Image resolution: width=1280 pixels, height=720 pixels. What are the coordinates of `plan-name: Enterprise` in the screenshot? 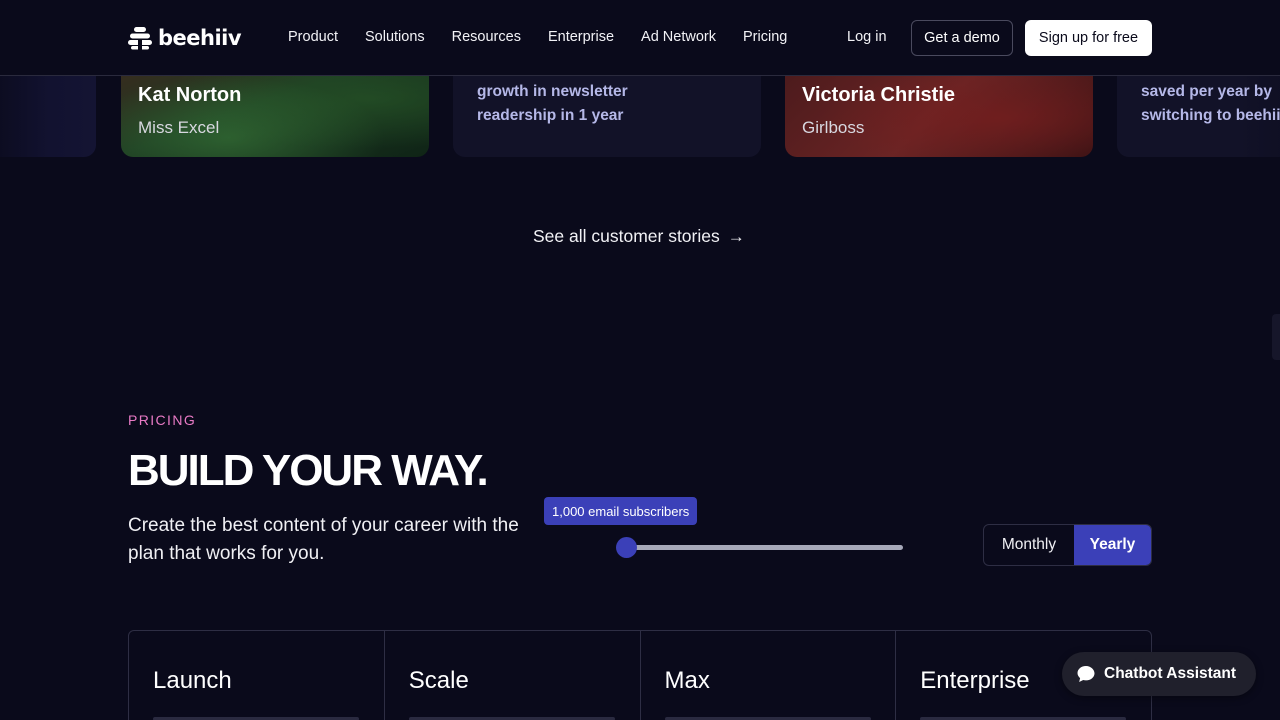 It's located at (975, 680).